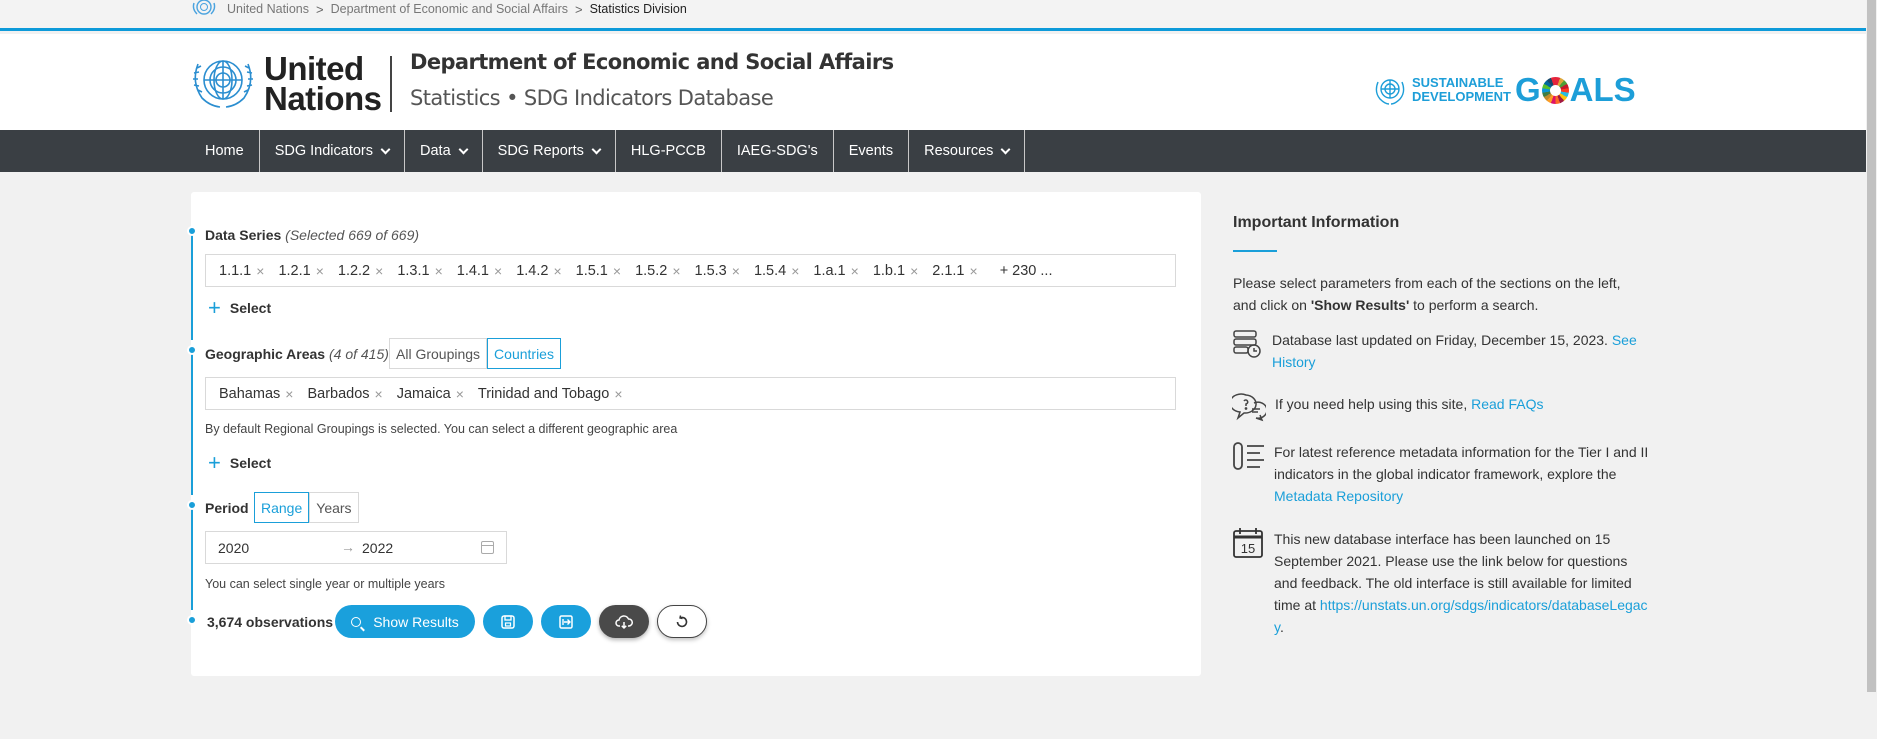 The width and height of the screenshot is (1877, 739). I want to click on data-series-tag-label: 1.5.1, so click(591, 270).